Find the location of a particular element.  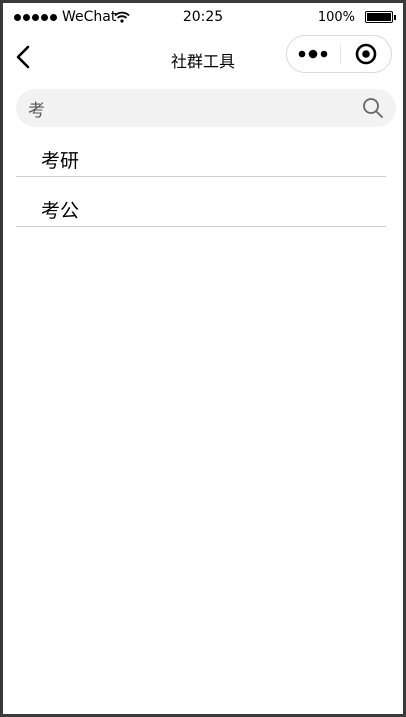

search-bar is located at coordinates (206, 108).